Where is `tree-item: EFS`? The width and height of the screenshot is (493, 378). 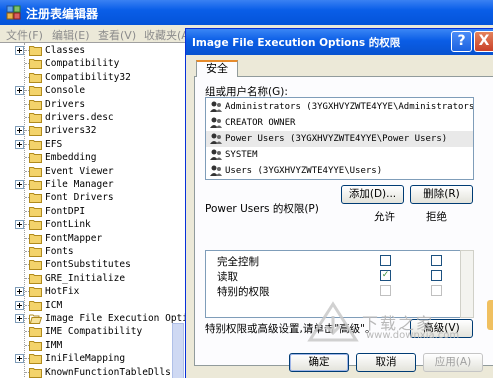 tree-item: EFS is located at coordinates (93, 144).